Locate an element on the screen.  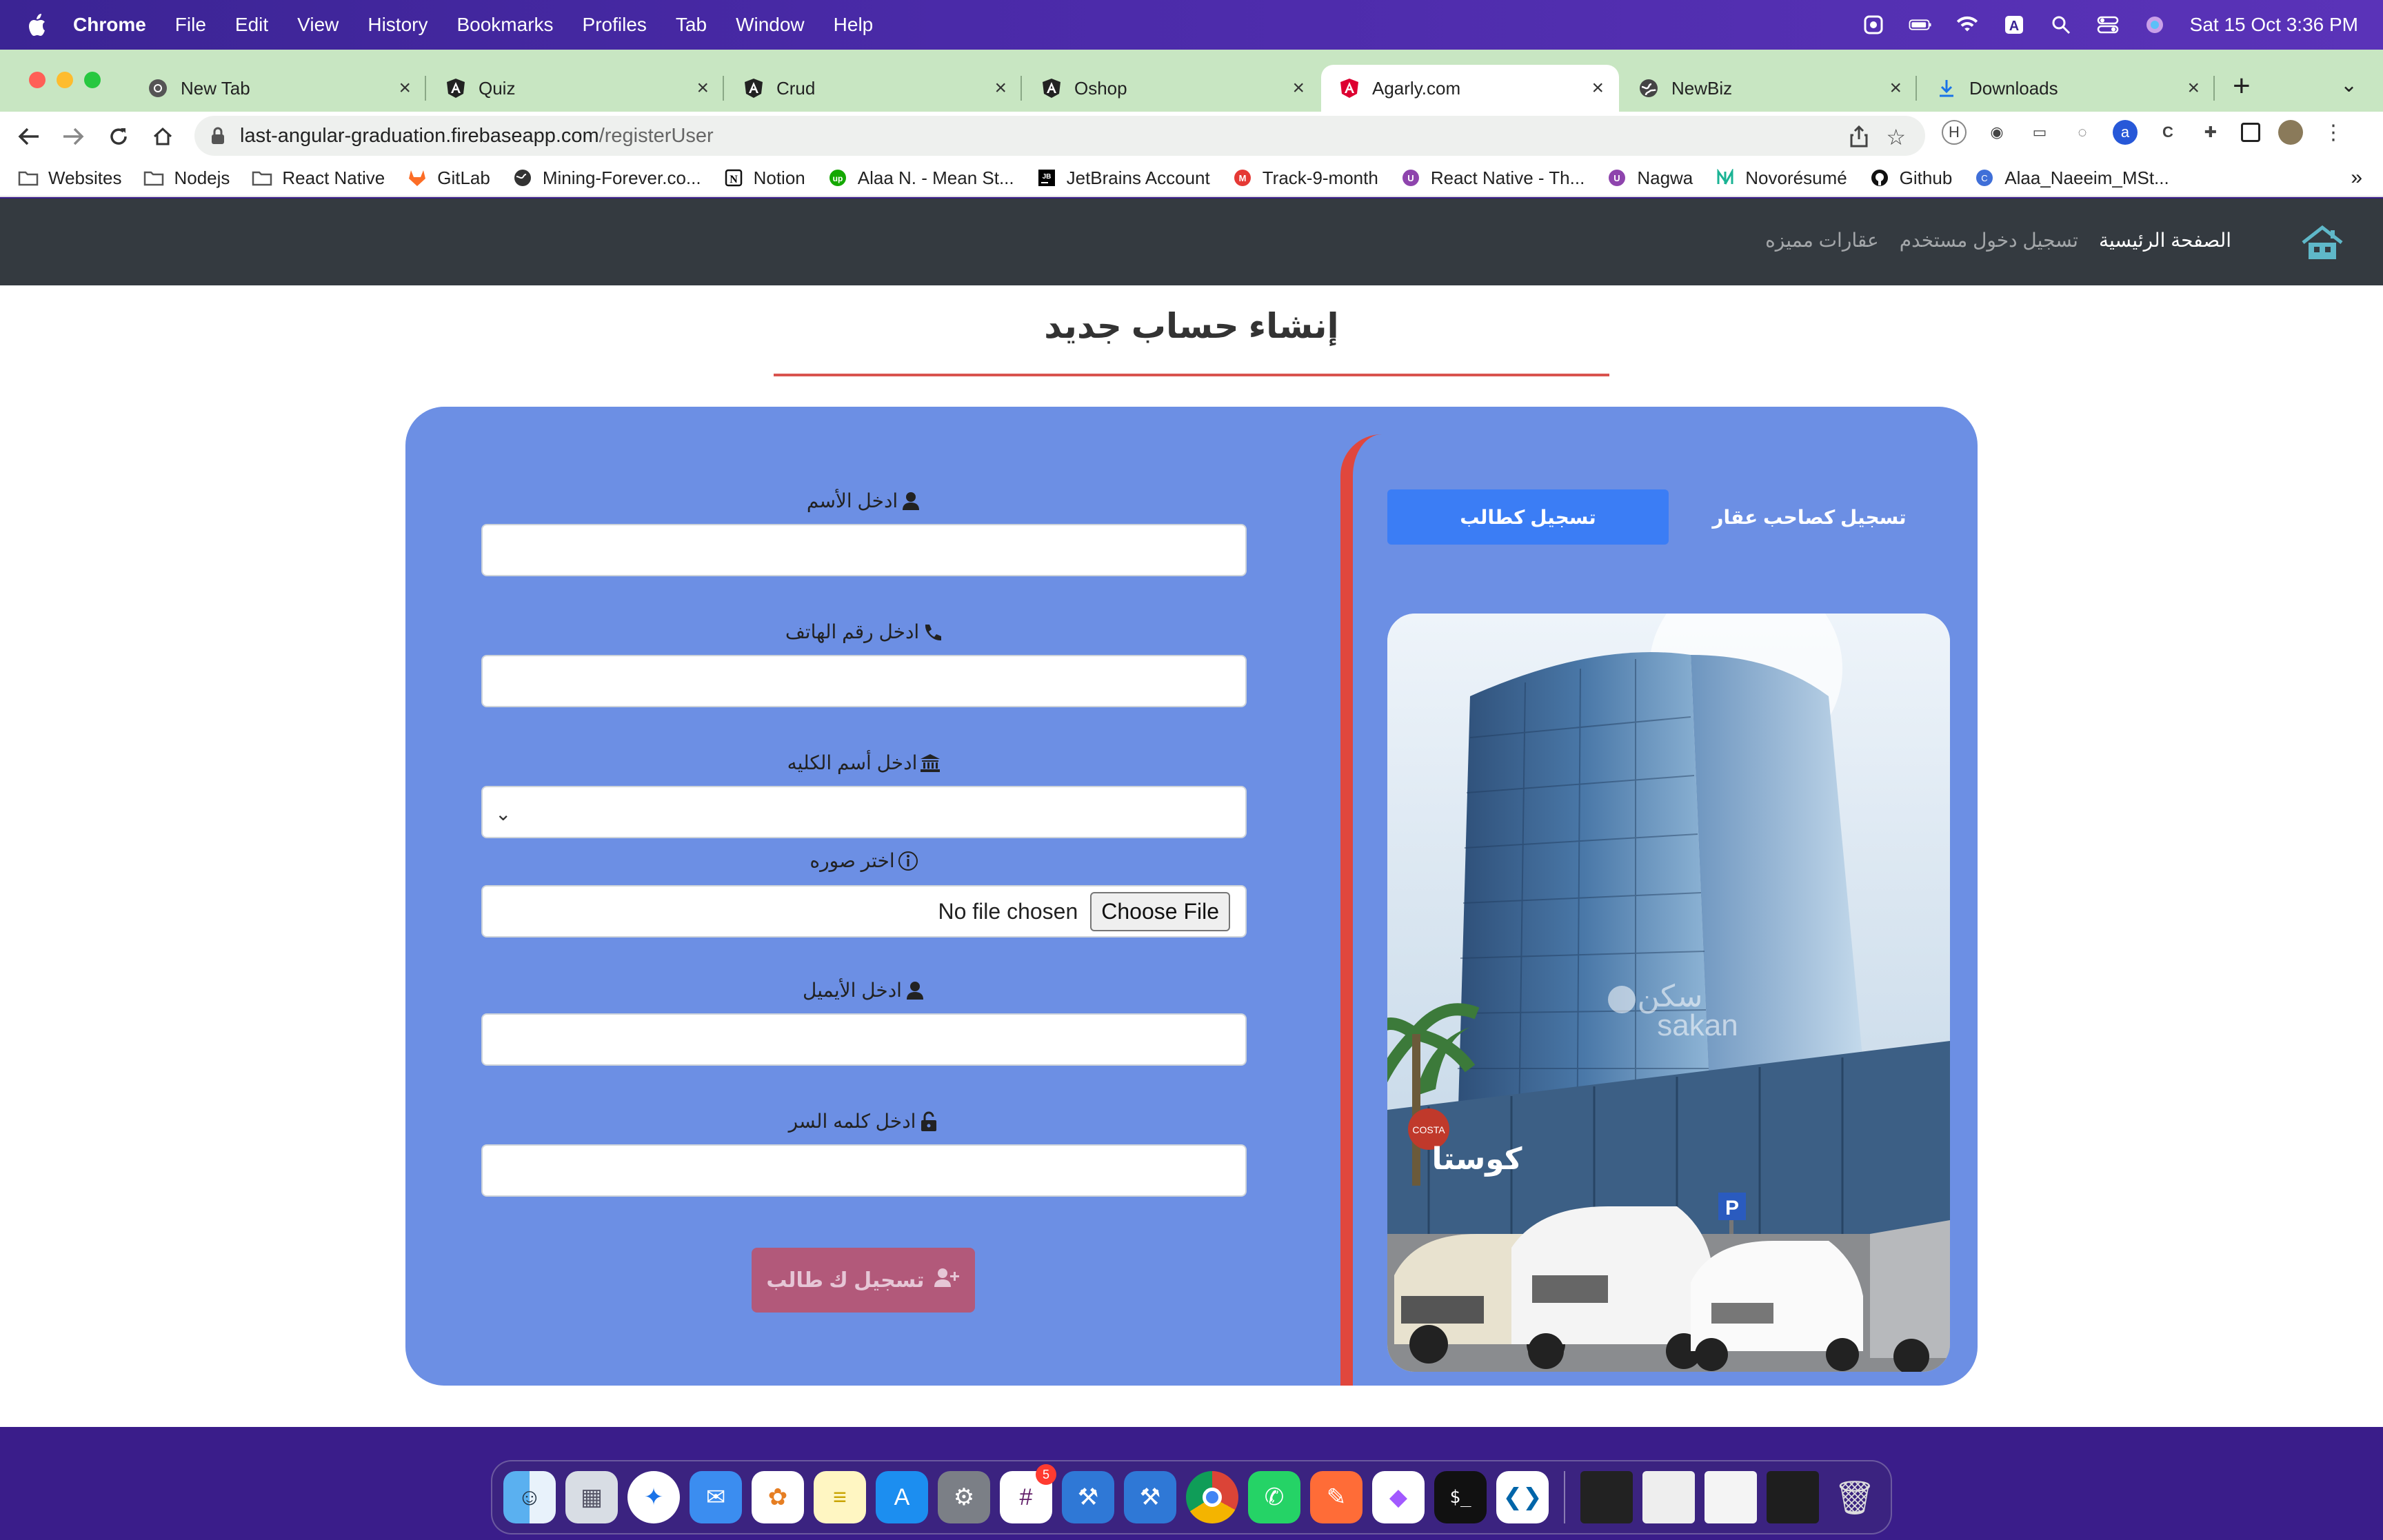
app-store-icon: A is located at coordinates (902, 1497).